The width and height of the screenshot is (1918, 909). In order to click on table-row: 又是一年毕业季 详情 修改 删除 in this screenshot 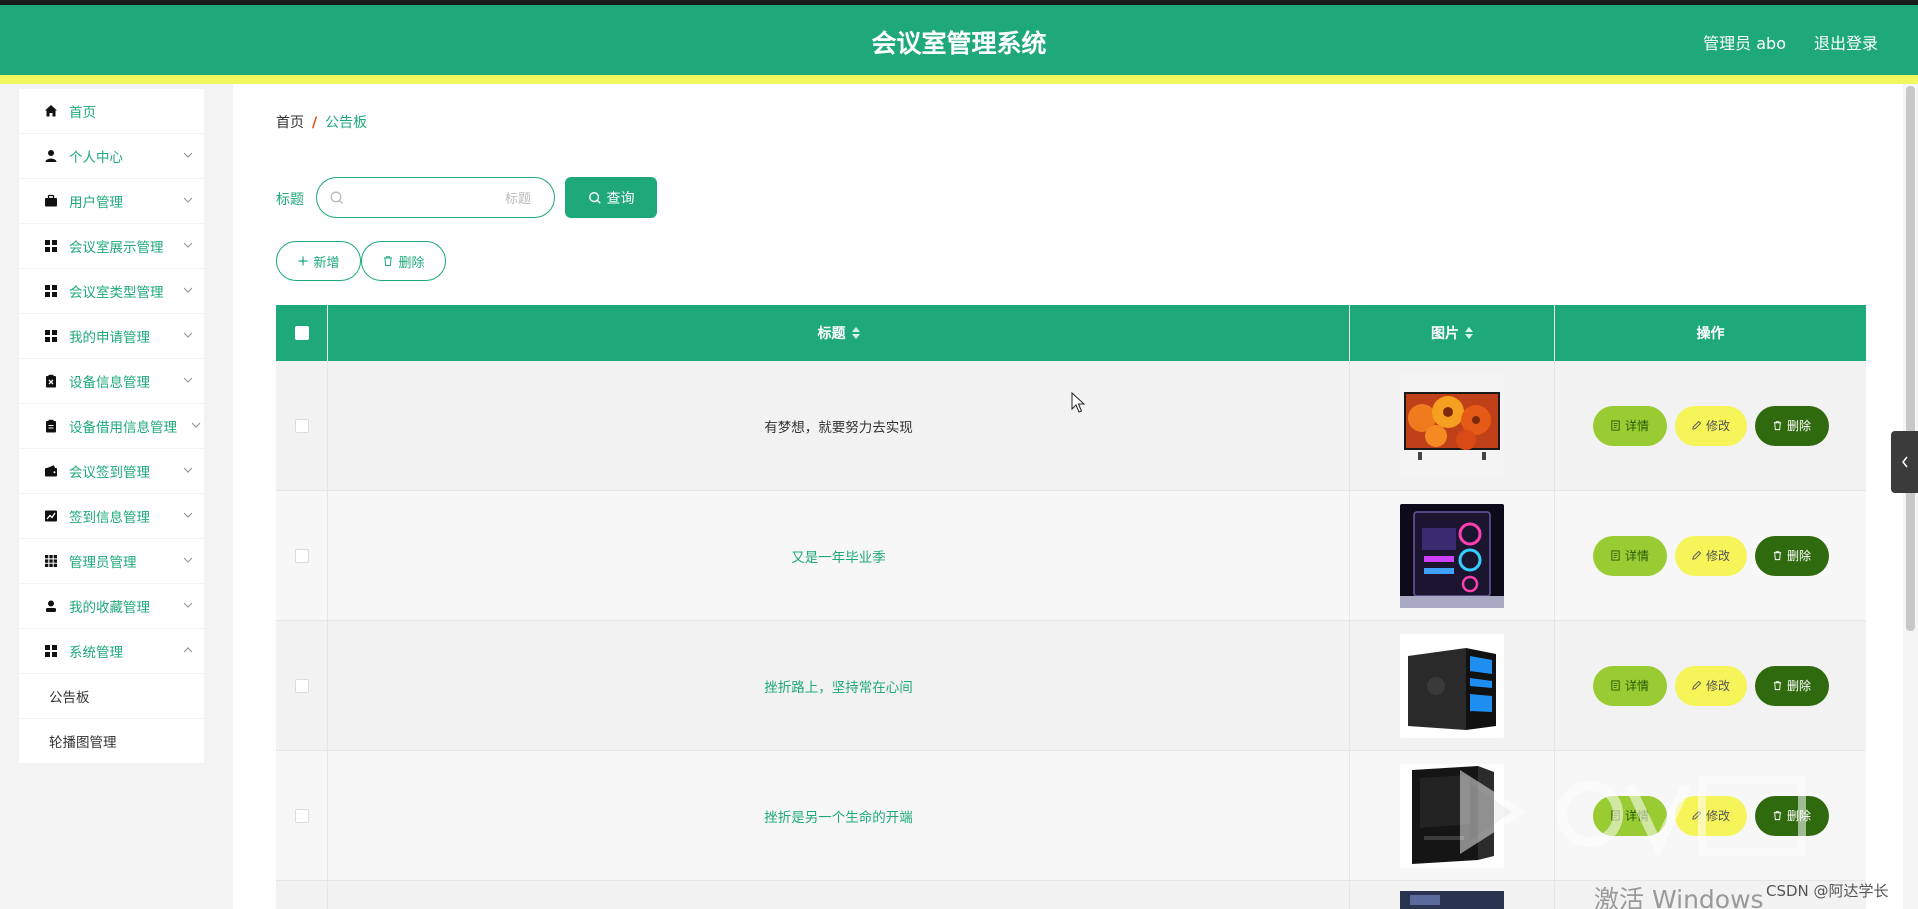, I will do `click(1071, 556)`.